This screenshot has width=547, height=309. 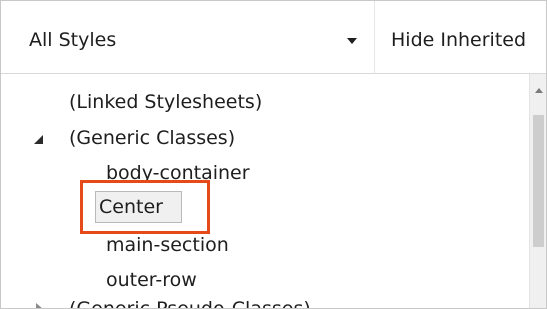 What do you see at coordinates (152, 138) in the screenshot?
I see `tree-item-generic-classes: (Generic Classes)` at bounding box center [152, 138].